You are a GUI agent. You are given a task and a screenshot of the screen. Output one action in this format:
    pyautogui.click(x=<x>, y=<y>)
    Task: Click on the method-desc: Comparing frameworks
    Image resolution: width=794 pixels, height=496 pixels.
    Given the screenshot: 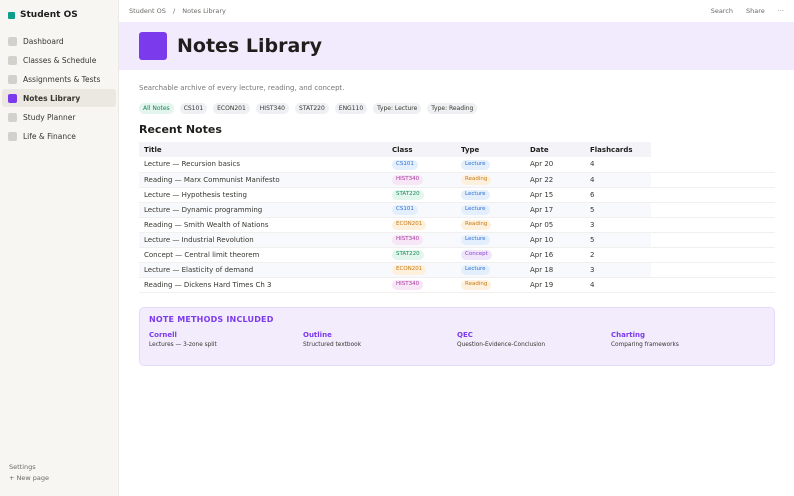 What is the action you would take?
    pyautogui.click(x=645, y=345)
    